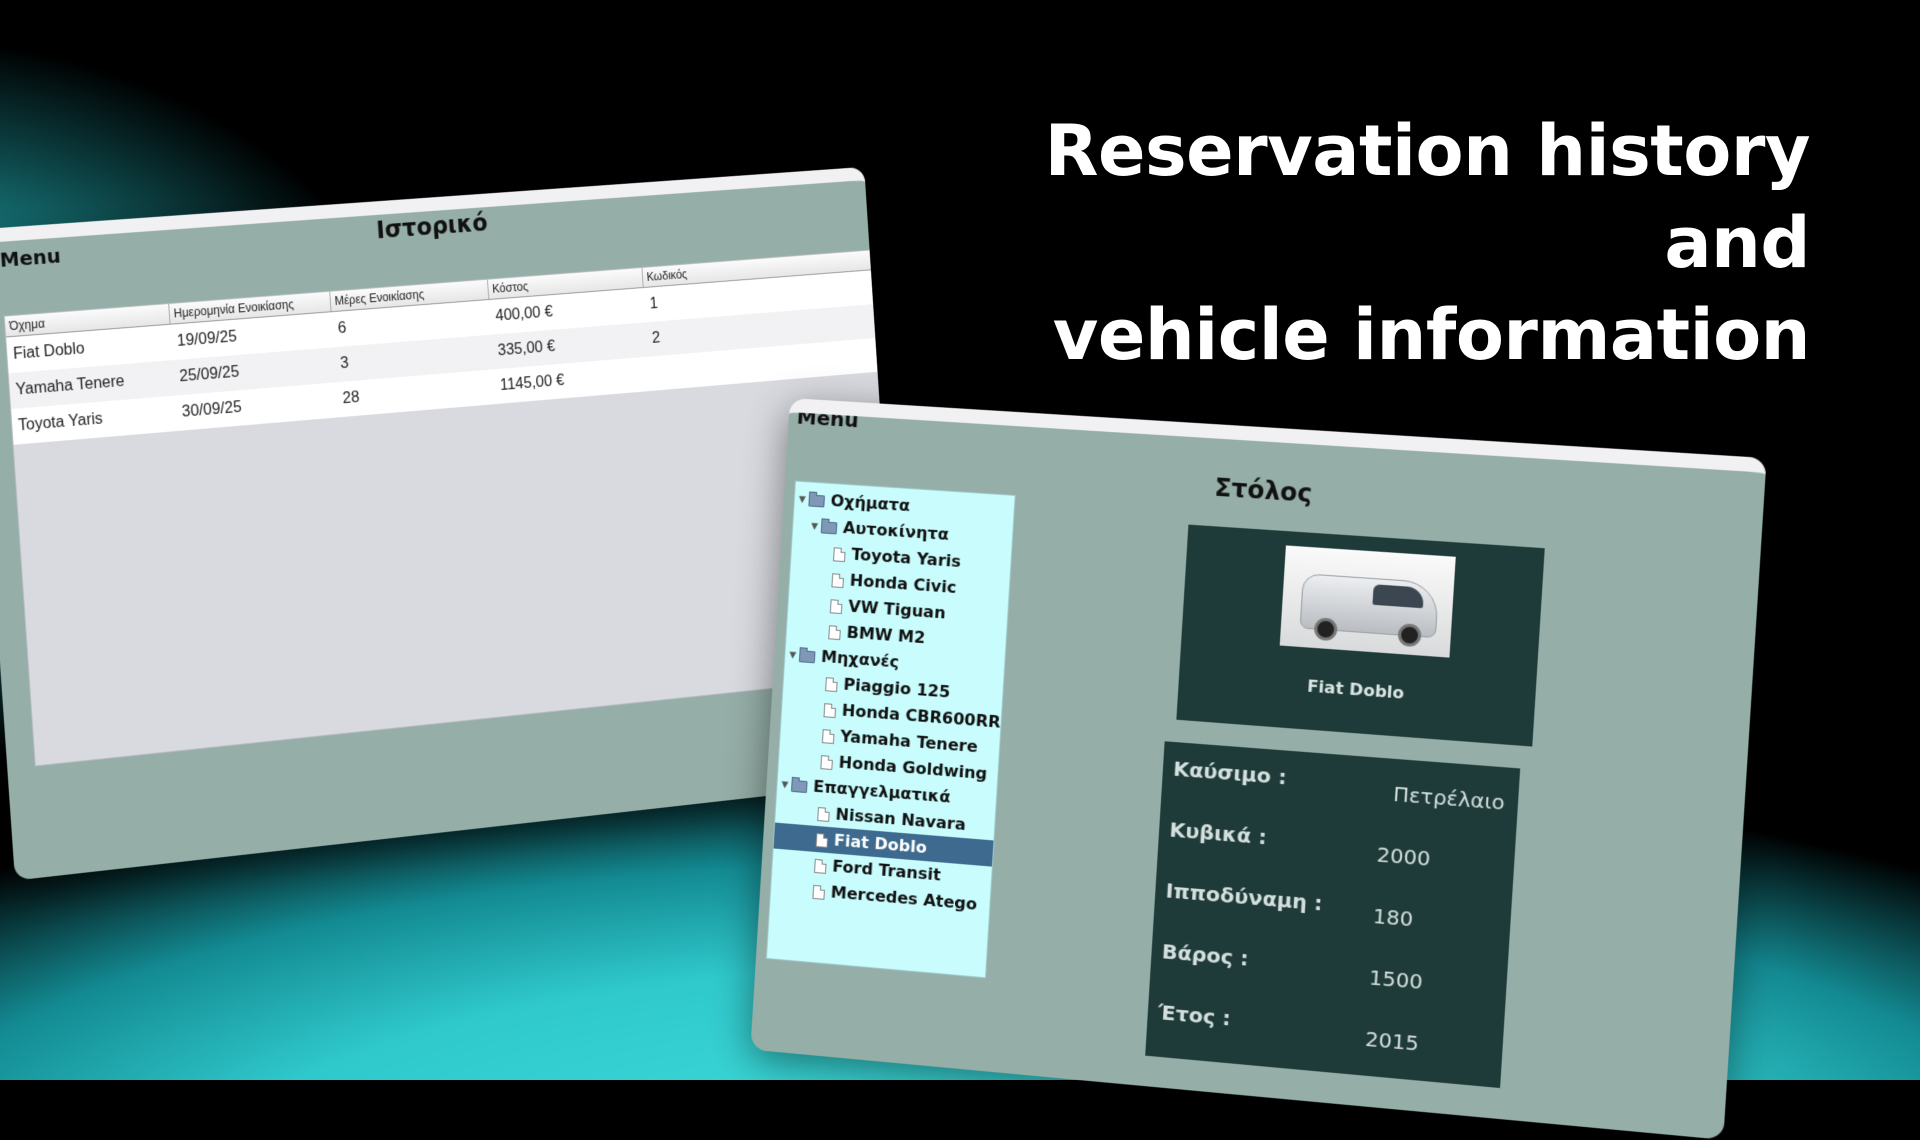 The height and width of the screenshot is (1140, 1920). I want to click on info-row-horsepower: Ιπποδύναμη : 180, so click(1332, 912).